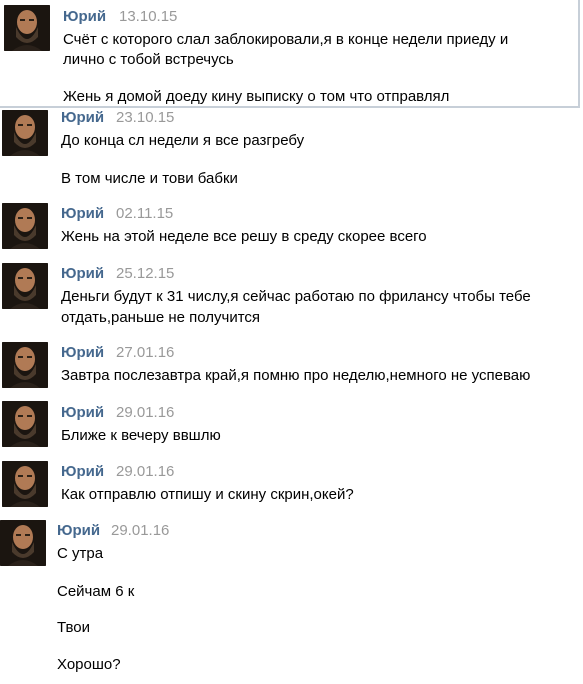  Describe the element at coordinates (74, 627) in the screenshot. I see `message-text: Твои` at that location.